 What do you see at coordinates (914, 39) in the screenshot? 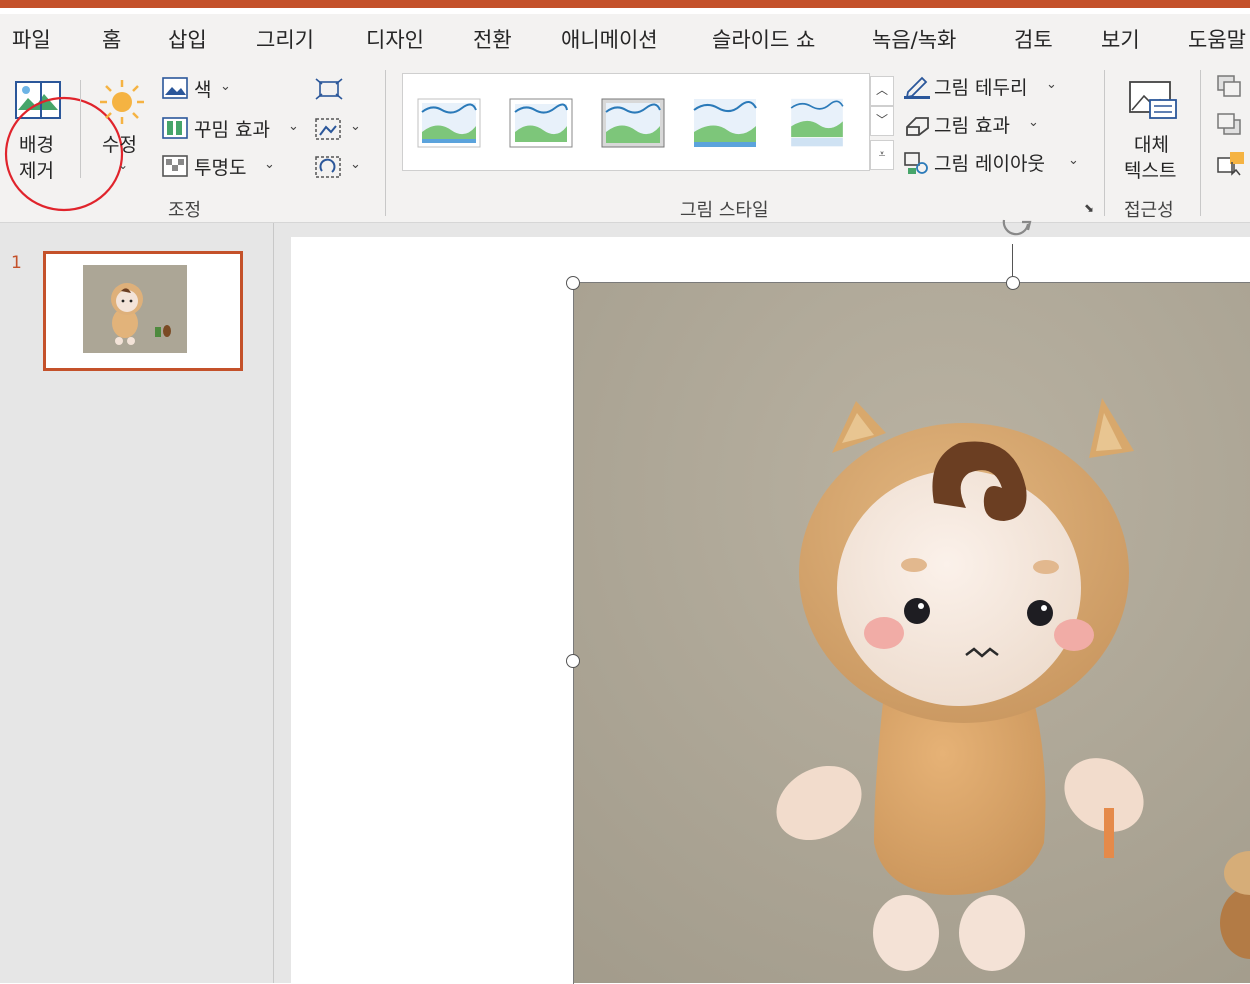
I see `menu-record: 녹음/녹화` at bounding box center [914, 39].